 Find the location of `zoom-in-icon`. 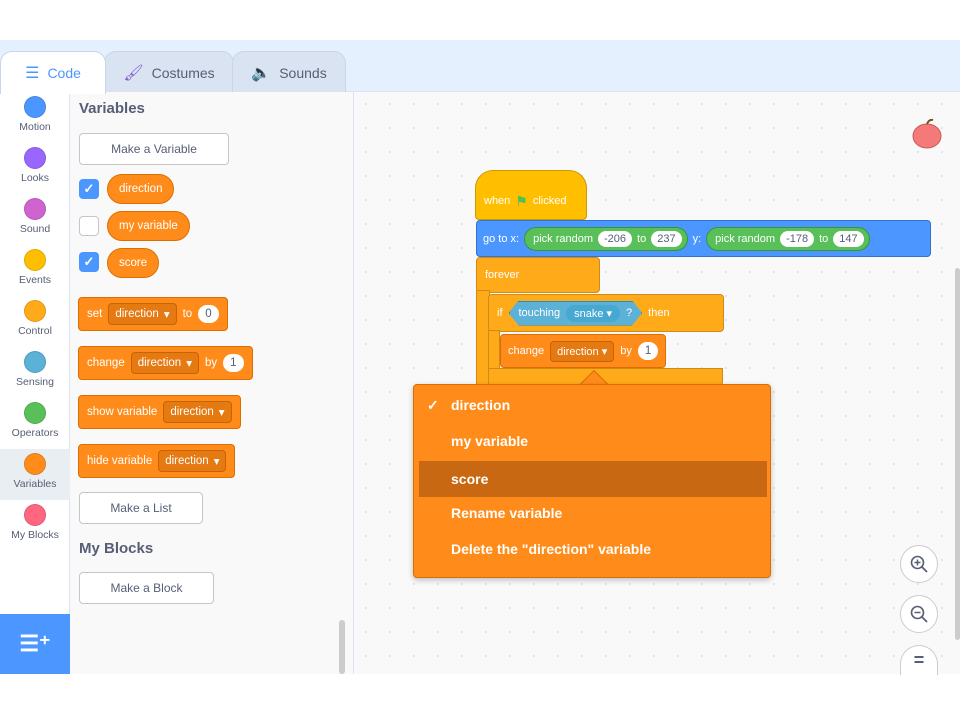

zoom-in-icon is located at coordinates (919, 564).